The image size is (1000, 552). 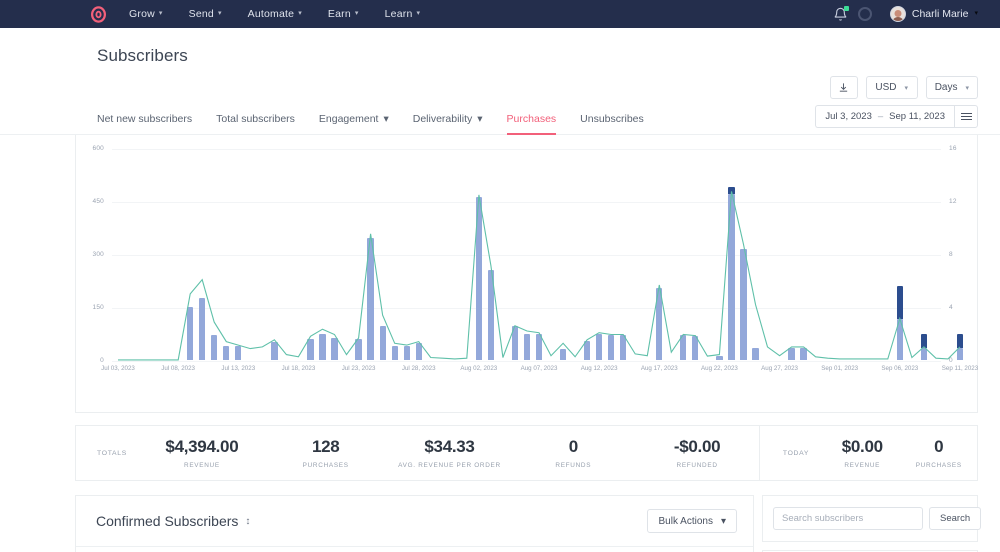 I want to click on x-axis-tick-label: Jul 13, 2023, so click(x=238, y=368).